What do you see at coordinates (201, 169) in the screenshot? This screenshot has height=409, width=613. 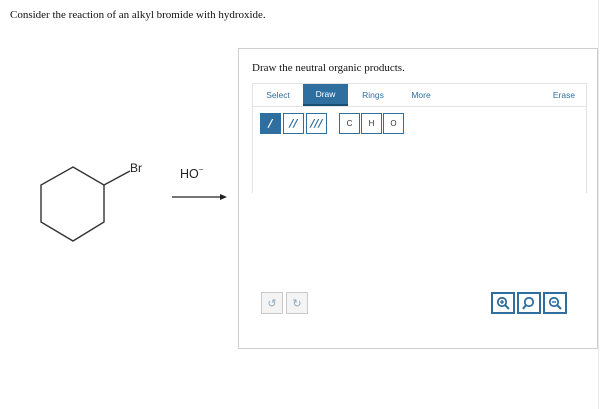 I see `reagent-charge: −` at bounding box center [201, 169].